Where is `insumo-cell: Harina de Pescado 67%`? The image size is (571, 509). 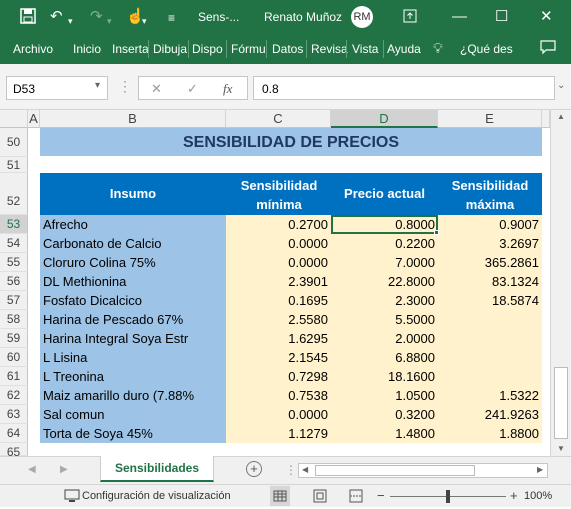 insumo-cell: Harina de Pescado 67% is located at coordinates (133, 319).